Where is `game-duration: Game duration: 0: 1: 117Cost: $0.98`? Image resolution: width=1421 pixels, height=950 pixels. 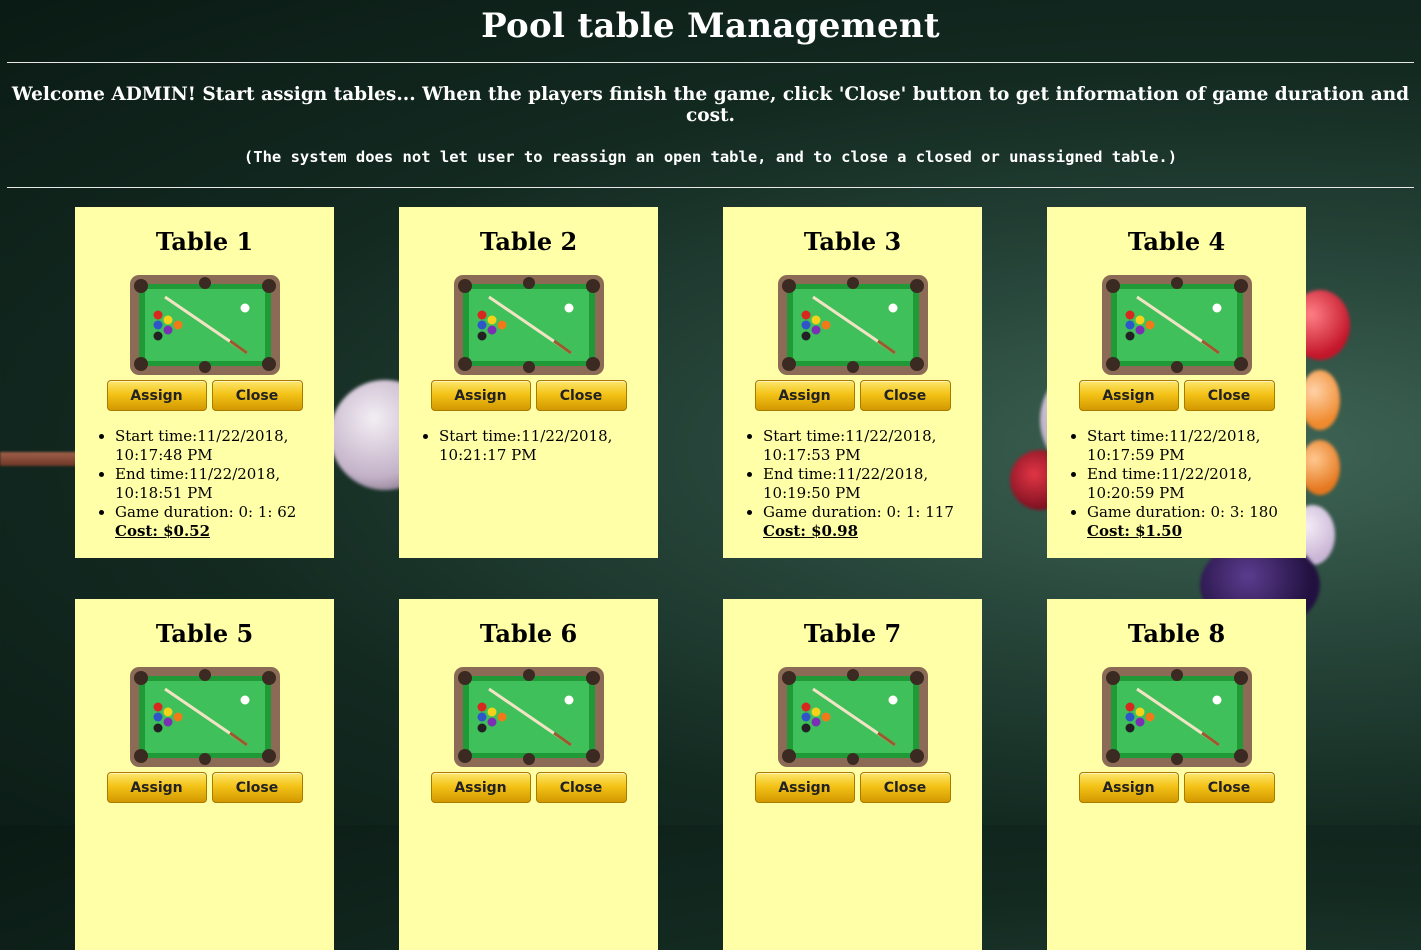 game-duration: Game duration: 0: 1: 117Cost: $0.98 is located at coordinates (872, 522).